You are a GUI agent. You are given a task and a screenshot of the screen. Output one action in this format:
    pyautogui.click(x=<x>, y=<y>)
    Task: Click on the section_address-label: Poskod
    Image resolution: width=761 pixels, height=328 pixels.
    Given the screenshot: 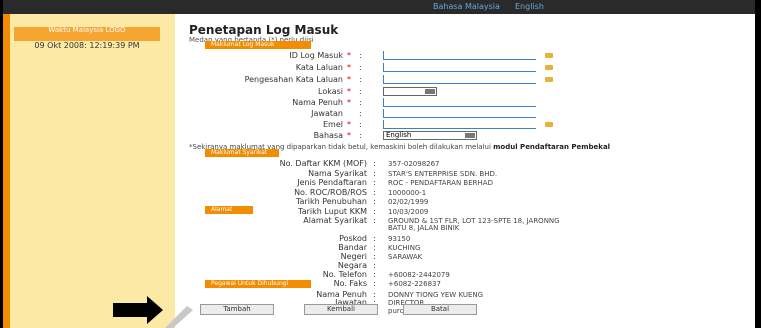 What is the action you would take?
    pyautogui.click(x=353, y=238)
    